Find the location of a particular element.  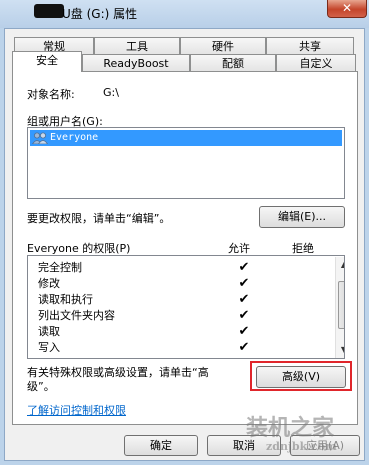

tab-hardware: 硬件 is located at coordinates (223, 46).